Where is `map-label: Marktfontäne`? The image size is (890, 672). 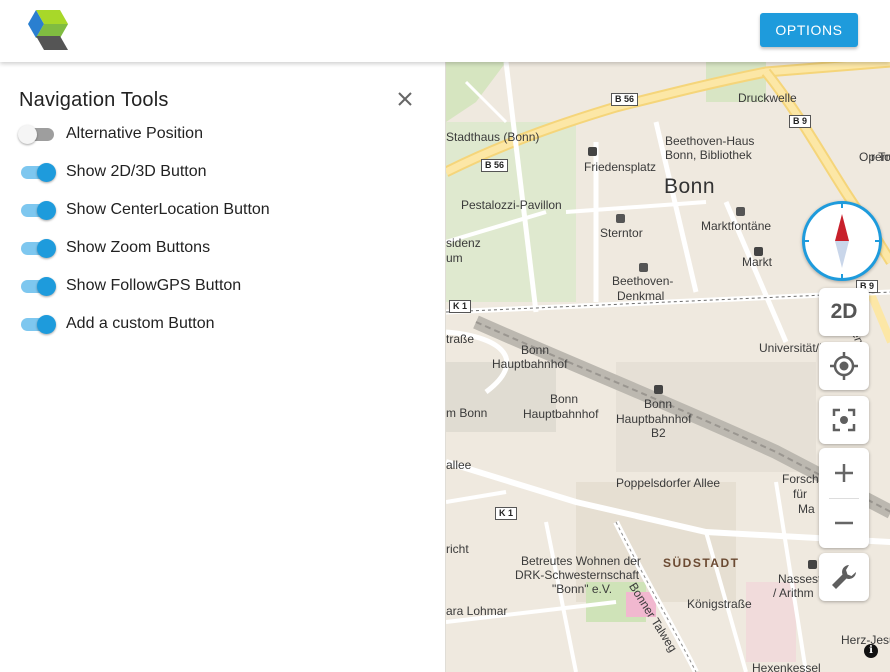 map-label: Marktfontäne is located at coordinates (736, 226).